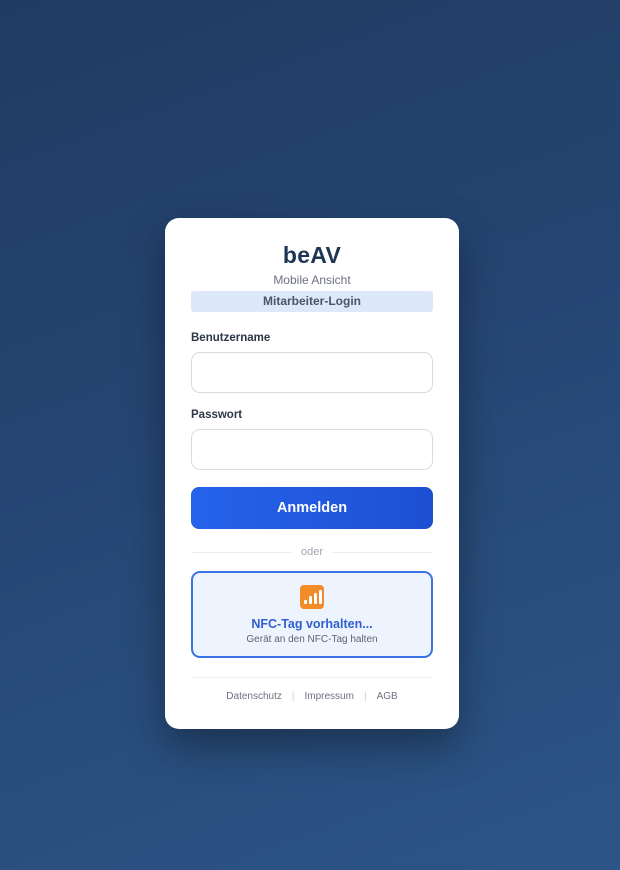 The height and width of the screenshot is (870, 620). I want to click on footer-links: Datenschutz | Impressum | AGB, so click(312, 696).